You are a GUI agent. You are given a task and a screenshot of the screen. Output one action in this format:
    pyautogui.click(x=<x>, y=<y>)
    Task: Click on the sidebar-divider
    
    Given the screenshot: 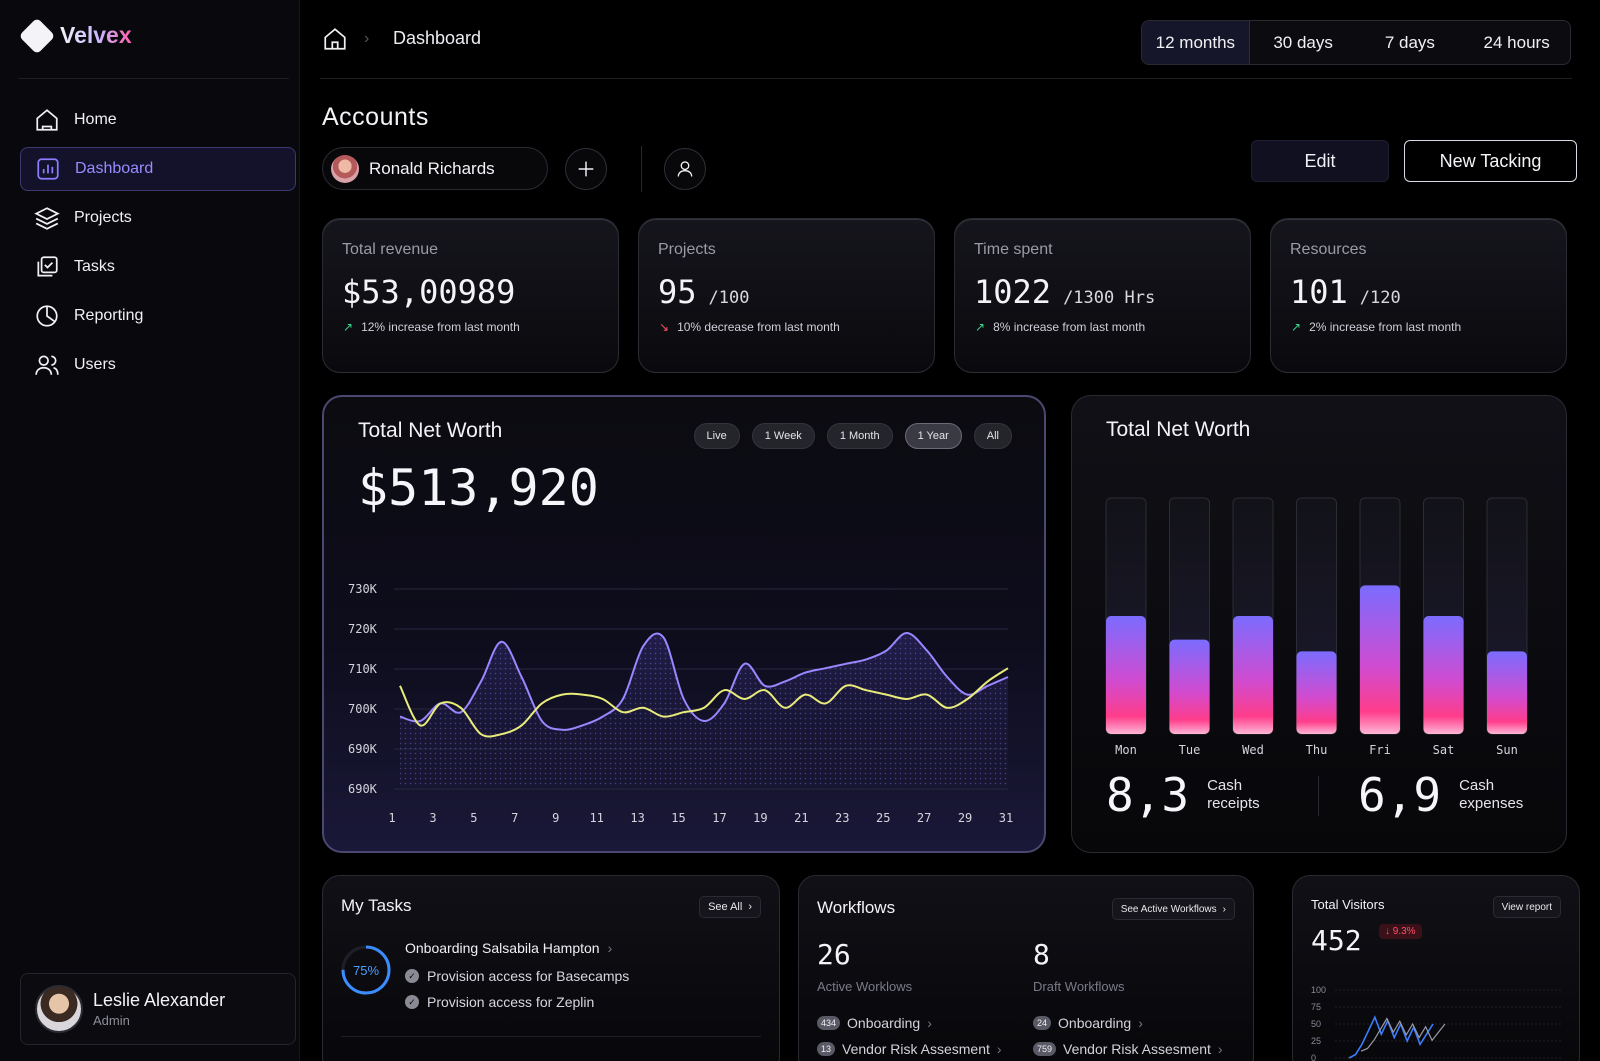 What is the action you would take?
    pyautogui.click(x=153, y=78)
    